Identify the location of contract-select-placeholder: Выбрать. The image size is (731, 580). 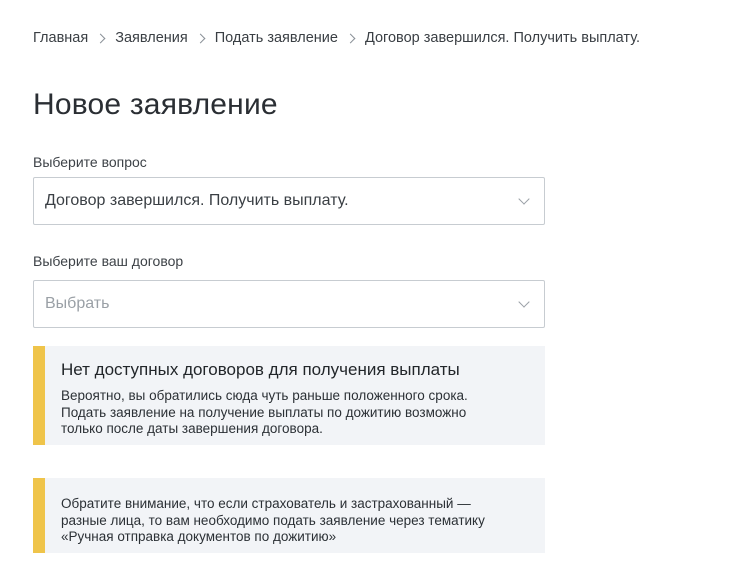
(77, 303).